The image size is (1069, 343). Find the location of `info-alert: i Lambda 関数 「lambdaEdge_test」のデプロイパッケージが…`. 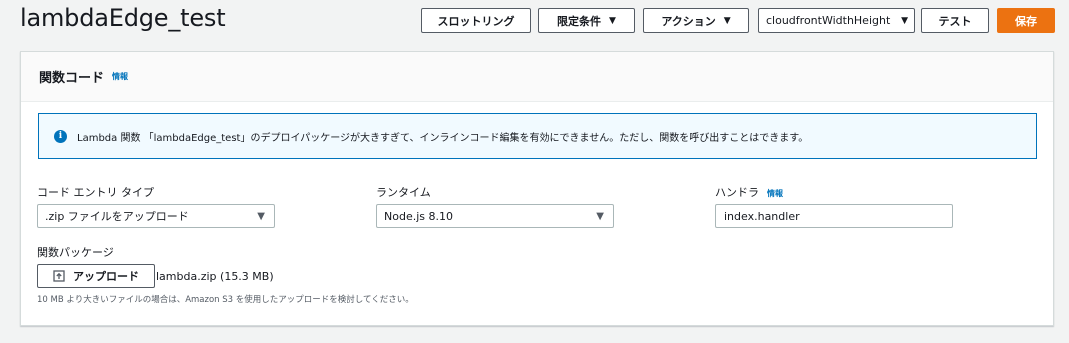

info-alert: i Lambda 関数 「lambdaEdge_test」のデプロイパッケージが… is located at coordinates (537, 136).